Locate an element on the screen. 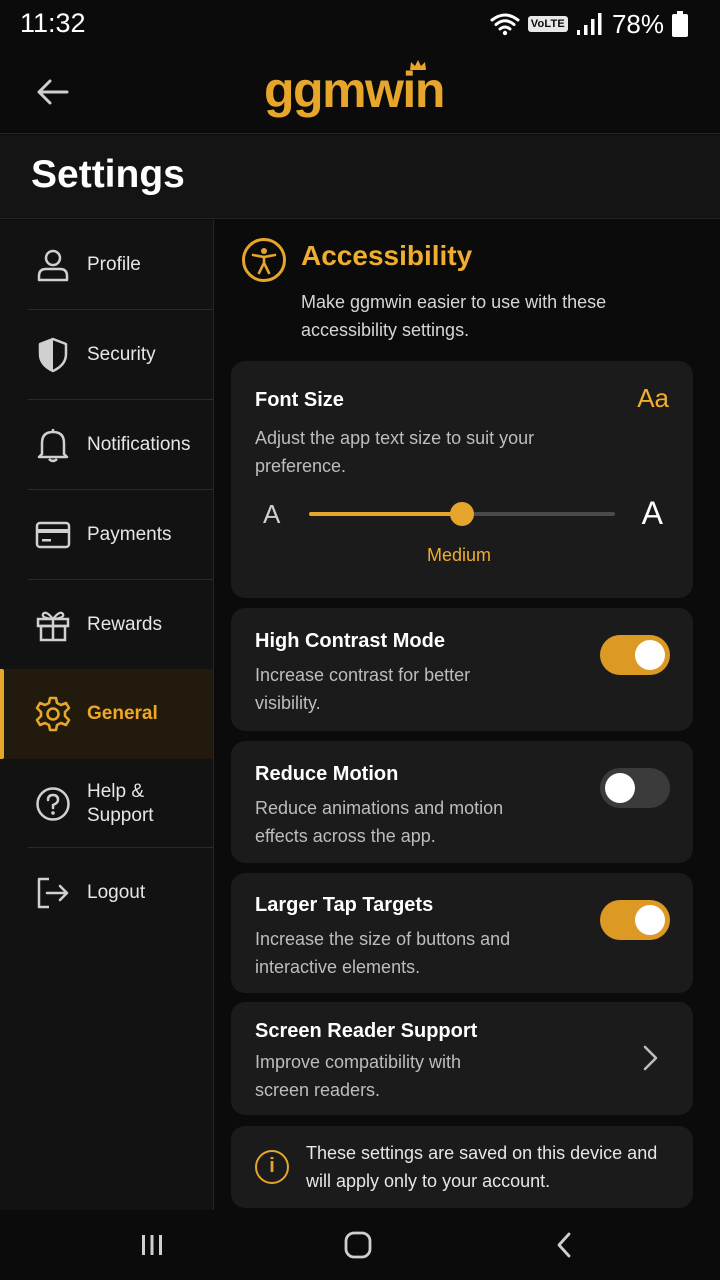 The height and width of the screenshot is (1280, 720). crown-icon is located at coordinates (418, 65).